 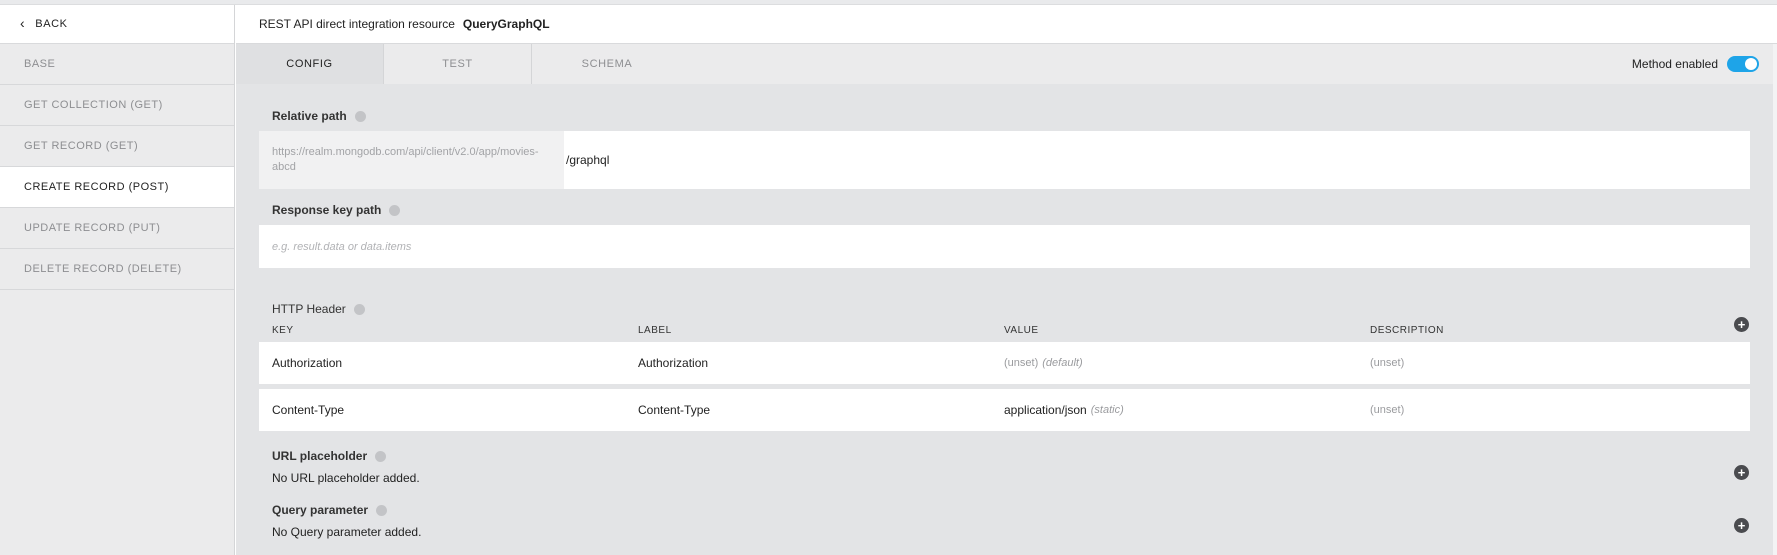 What do you see at coordinates (674, 410) in the screenshot?
I see `header-label: Content-Type` at bounding box center [674, 410].